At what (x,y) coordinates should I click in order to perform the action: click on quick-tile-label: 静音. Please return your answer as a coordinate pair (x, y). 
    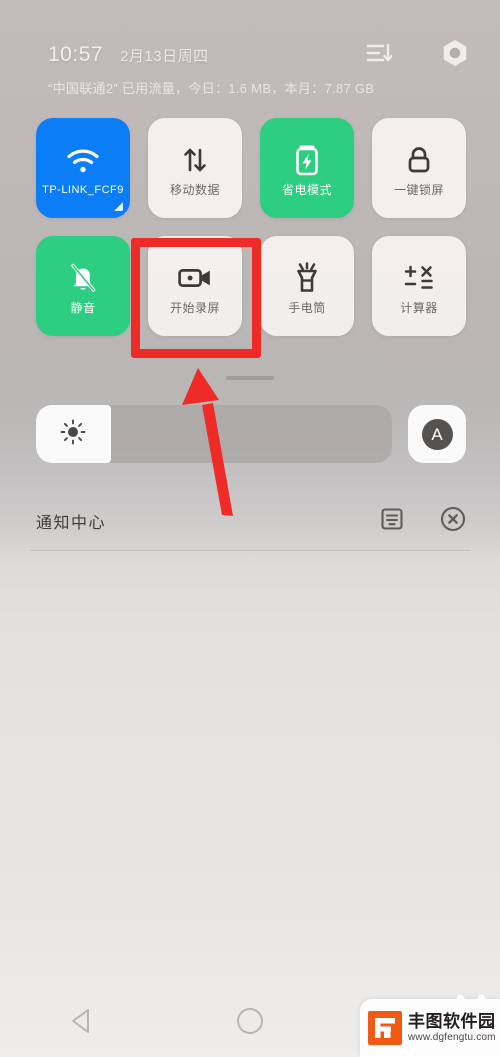
    Looking at the image, I should click on (83, 308).